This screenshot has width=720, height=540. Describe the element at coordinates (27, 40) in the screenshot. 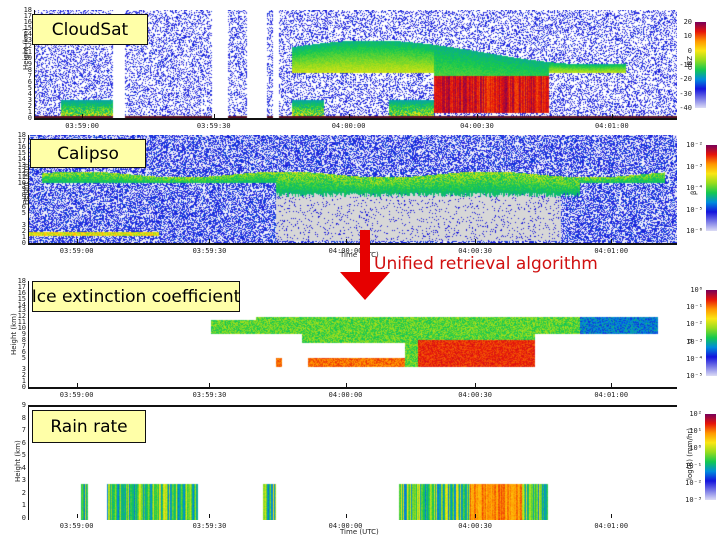

I see `y-tick-label: 13` at that location.